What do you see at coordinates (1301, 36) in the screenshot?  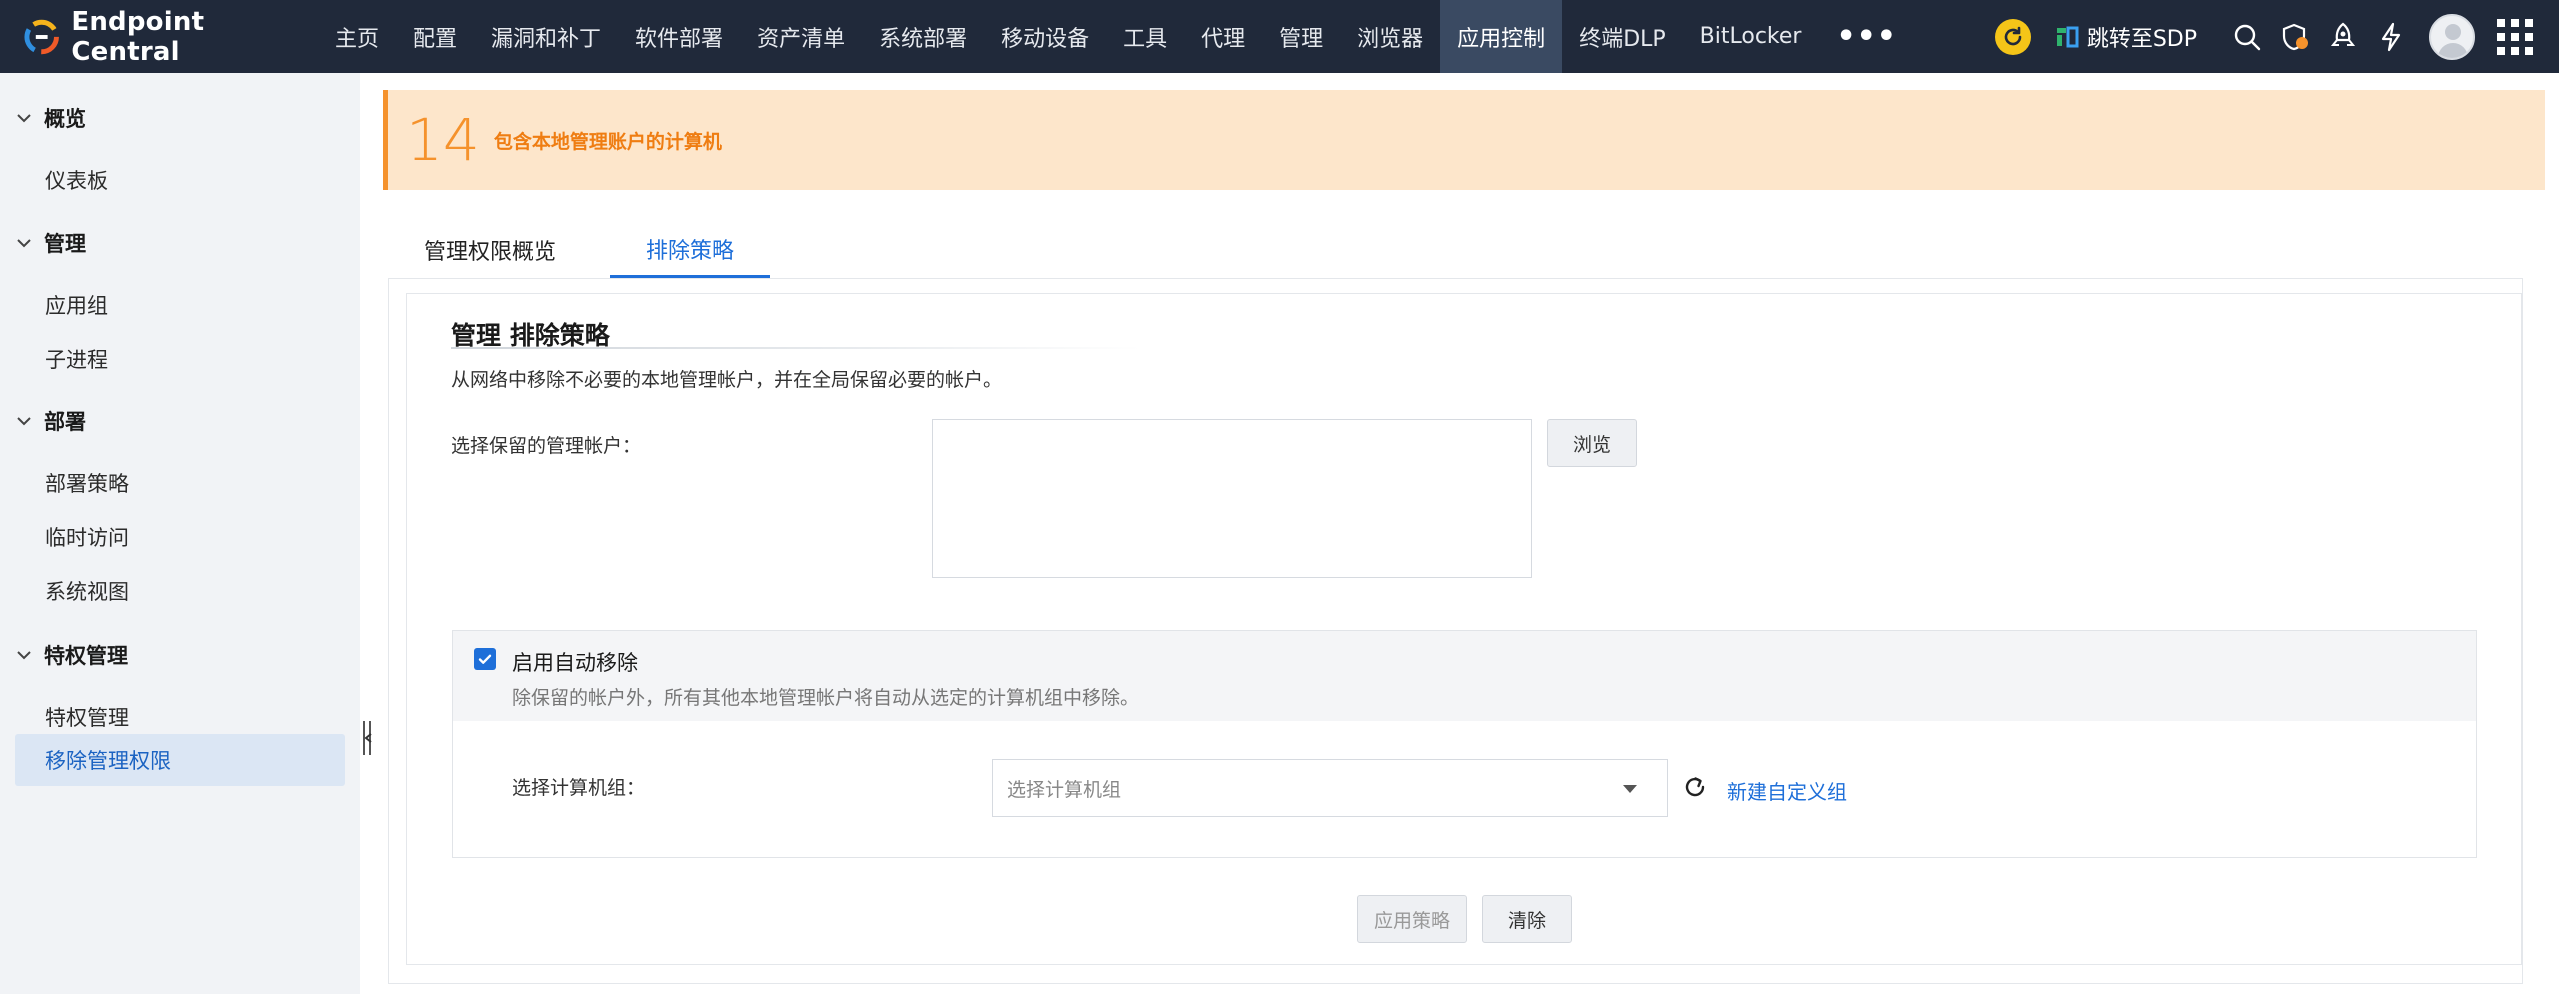 I see `nav-item: 管理` at bounding box center [1301, 36].